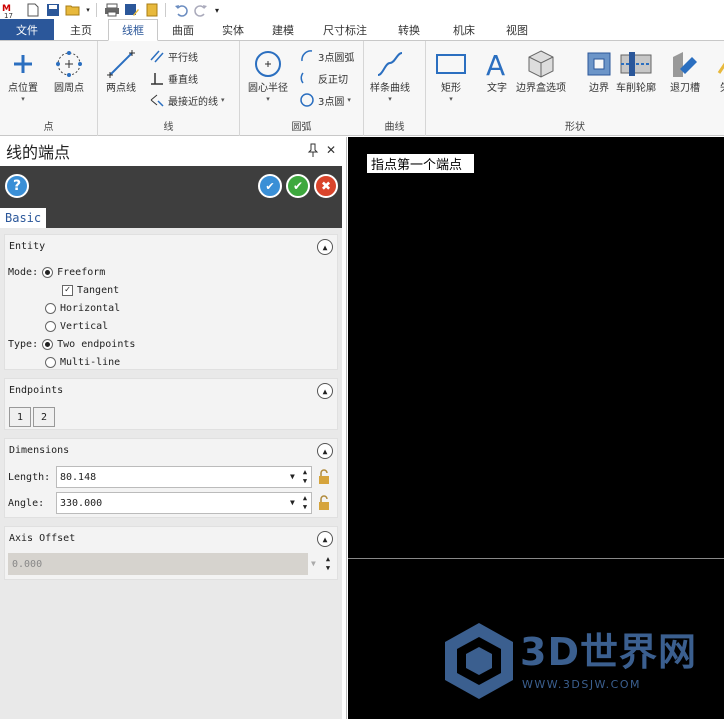 Image resolution: width=724 pixels, height=719 pixels. What do you see at coordinates (307, 56) in the screenshot?
I see `arc-icon` at bounding box center [307, 56].